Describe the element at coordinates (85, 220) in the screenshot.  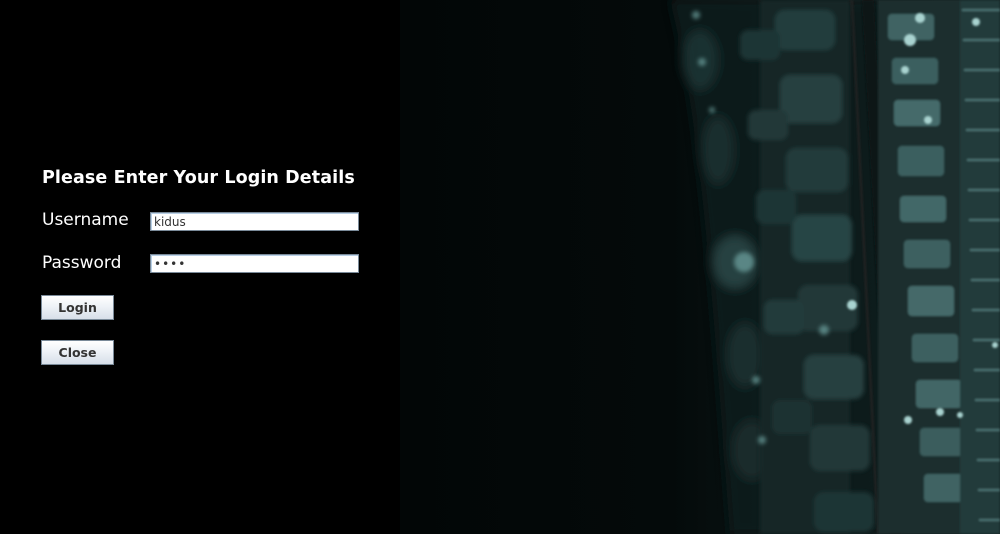
I see `username-label: Username` at that location.